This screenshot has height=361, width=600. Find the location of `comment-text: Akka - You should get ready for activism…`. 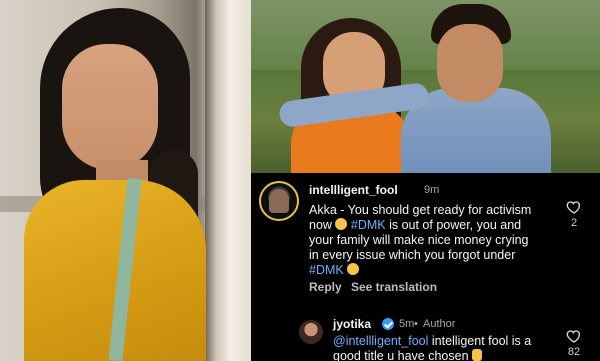

comment-text: Akka - You should get ready for activism… is located at coordinates (435, 240).